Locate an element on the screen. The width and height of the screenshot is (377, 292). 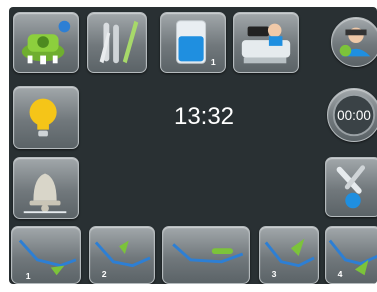
dosing-unit-icon is located at coordinates (46, 42).